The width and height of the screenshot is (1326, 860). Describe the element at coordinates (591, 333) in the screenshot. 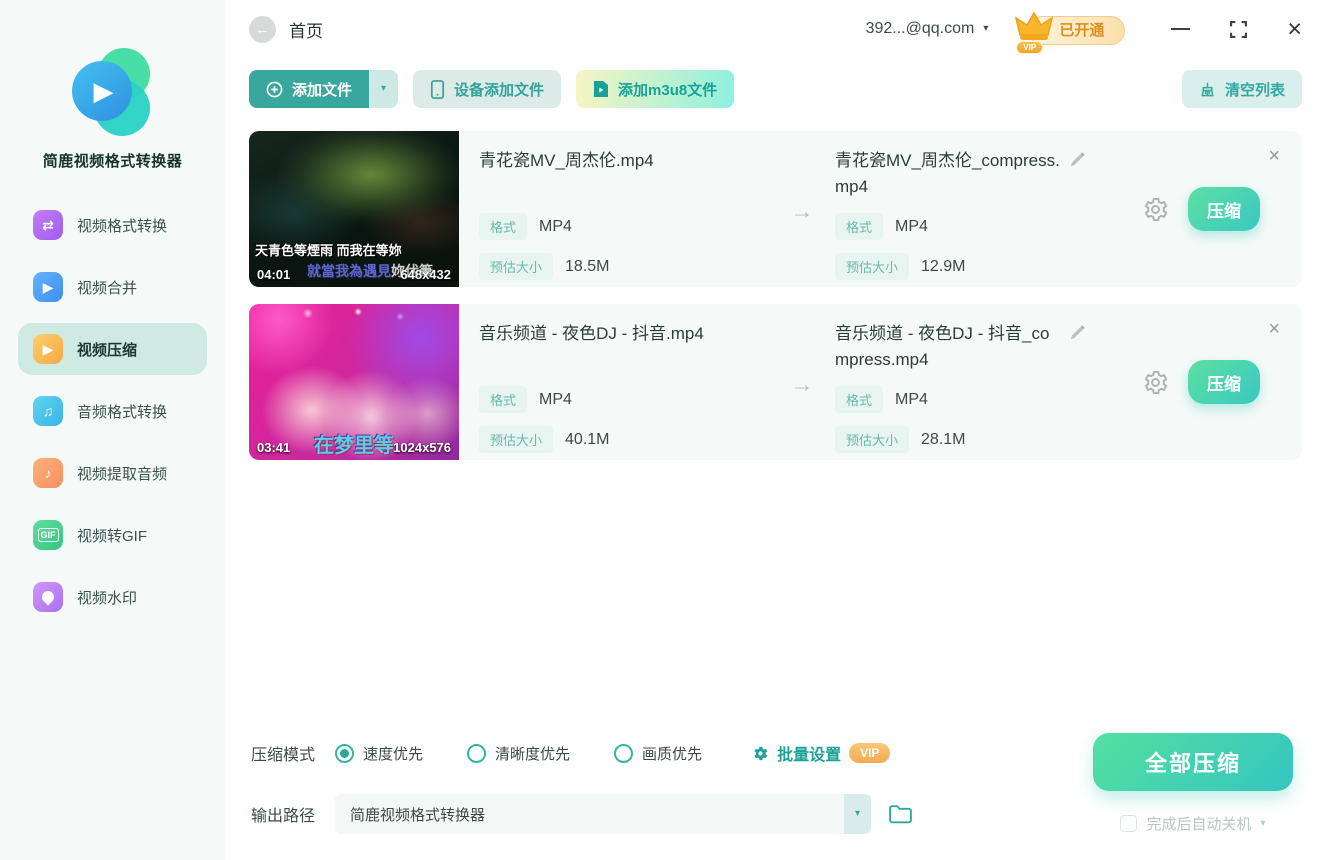

I see `source-file-name: 音乐频道 - 夜色DJ - 抖音.mp4` at that location.